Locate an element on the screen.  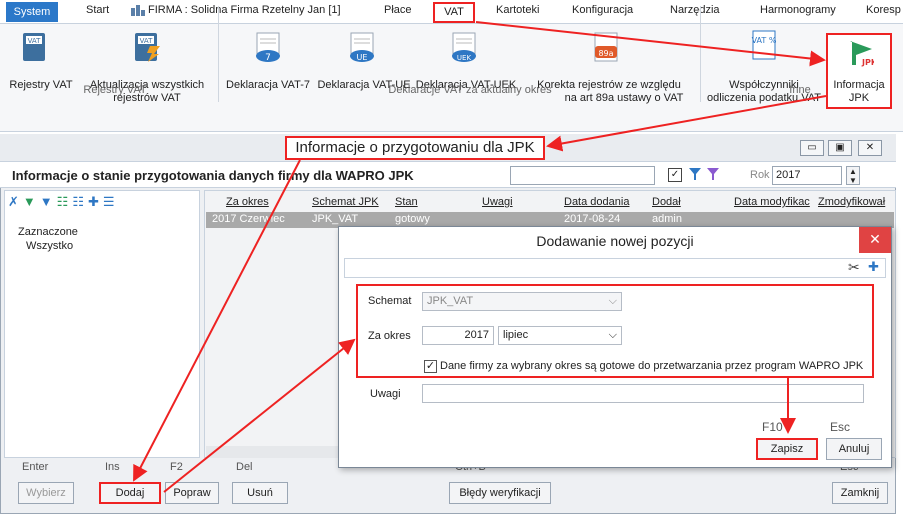
rok-label: Rok is located at coordinates (760, 175).